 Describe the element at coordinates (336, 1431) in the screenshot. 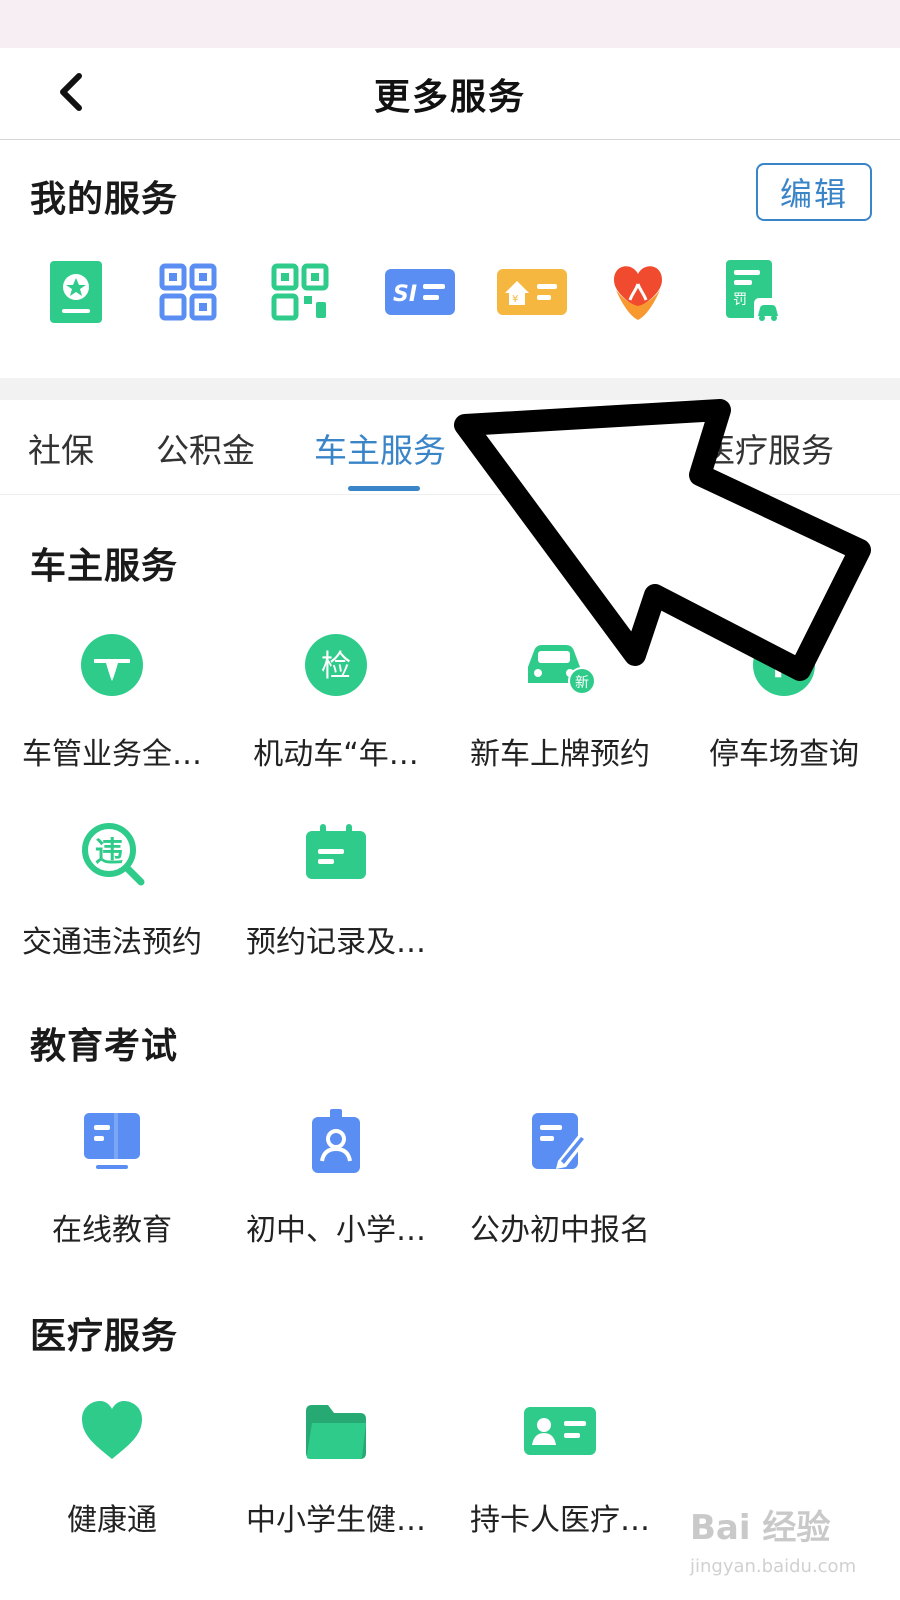

I see `folder-icon` at that location.